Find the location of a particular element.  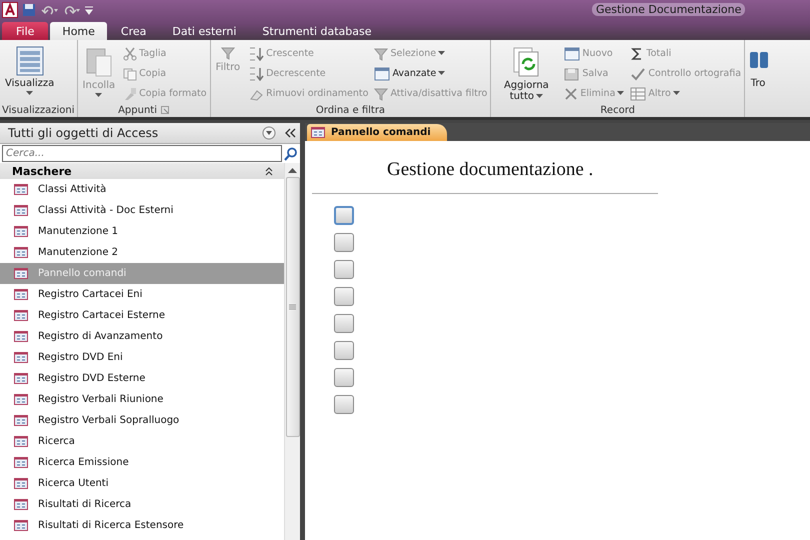

collapse-pane-icon is located at coordinates (290, 133).